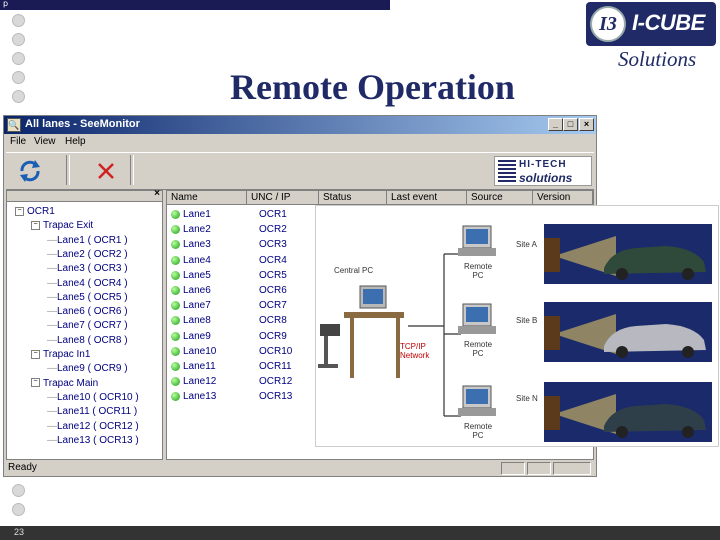 The width and height of the screenshot is (720, 540). Describe the element at coordinates (75, 141) in the screenshot. I see `menu-help: Help` at that location.